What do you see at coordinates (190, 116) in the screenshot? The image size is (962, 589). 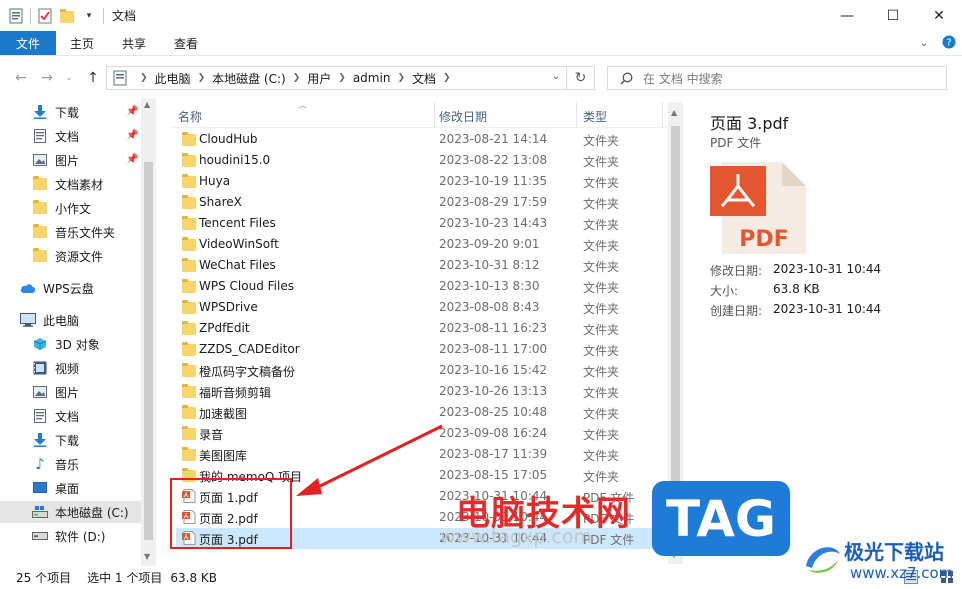 I see `column-header-name: 名称` at bounding box center [190, 116].